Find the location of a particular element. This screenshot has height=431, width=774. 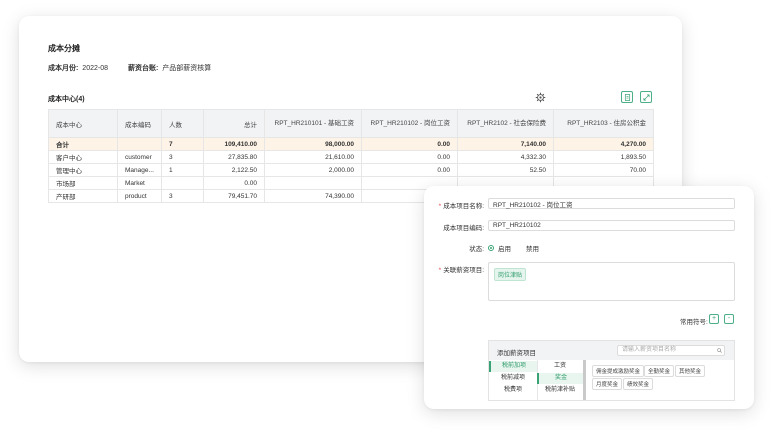

column-header: RPT_HR2102 - 社会保险费 is located at coordinates (505, 123).